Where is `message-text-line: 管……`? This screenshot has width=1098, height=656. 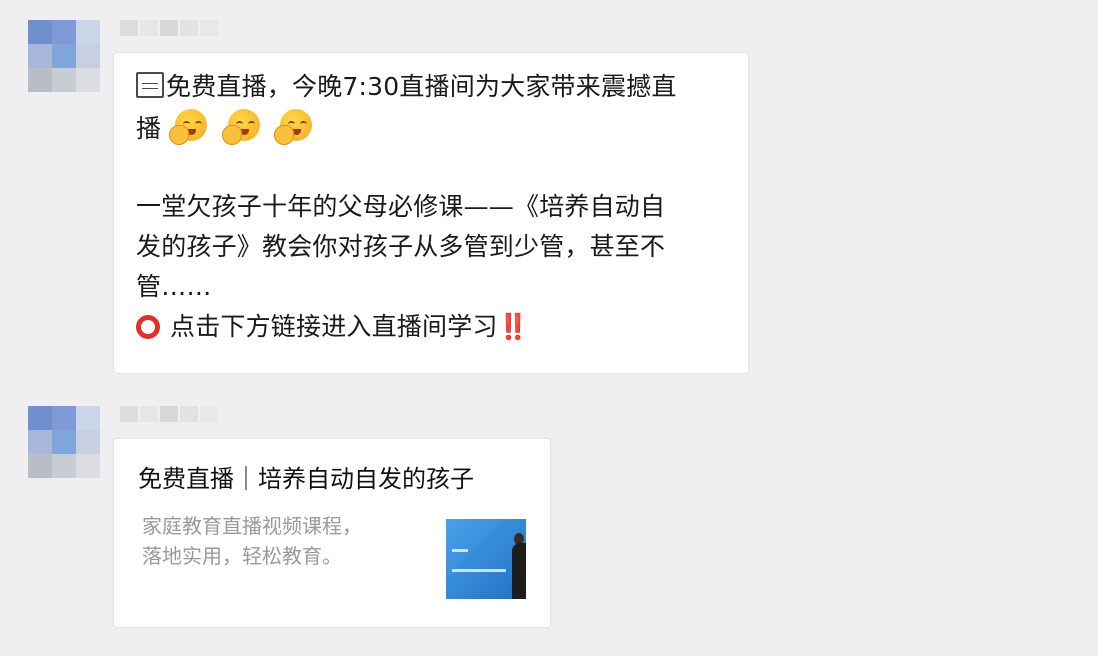 message-text-line: 管…… is located at coordinates (174, 286).